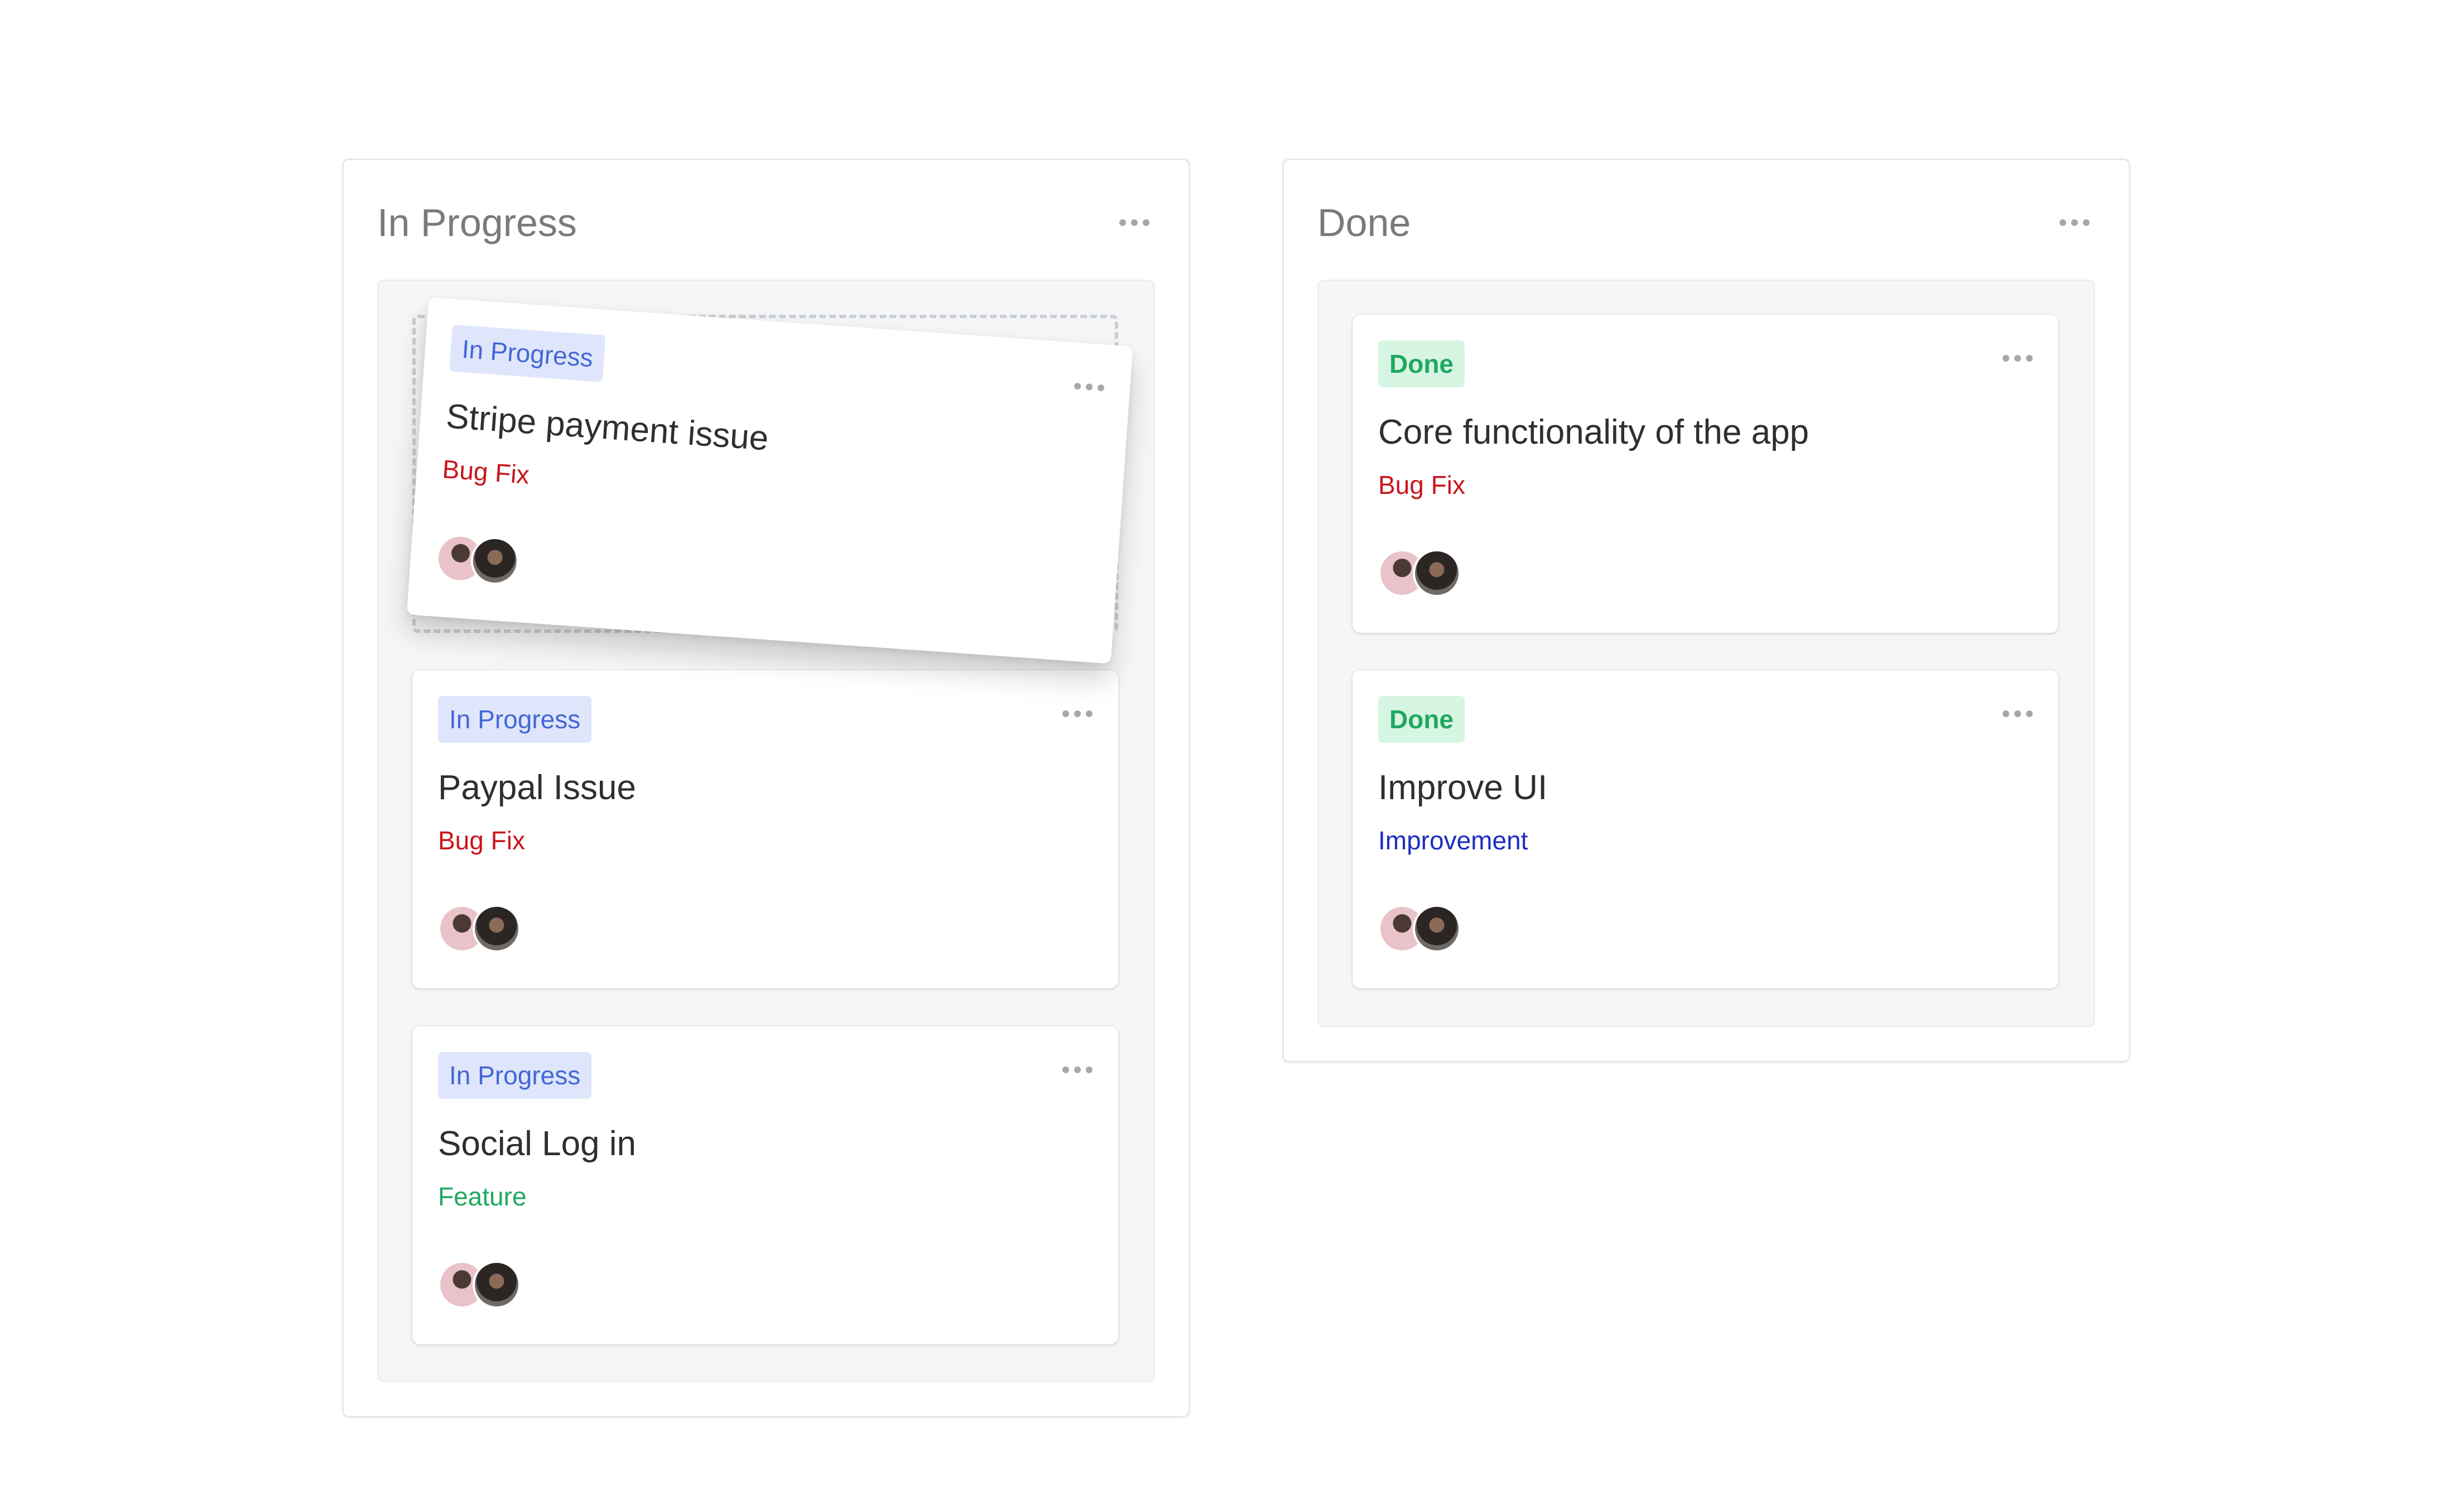 This screenshot has height=1509, width=2464. What do you see at coordinates (766, 223) in the screenshot?
I see `column-header: In Progress` at bounding box center [766, 223].